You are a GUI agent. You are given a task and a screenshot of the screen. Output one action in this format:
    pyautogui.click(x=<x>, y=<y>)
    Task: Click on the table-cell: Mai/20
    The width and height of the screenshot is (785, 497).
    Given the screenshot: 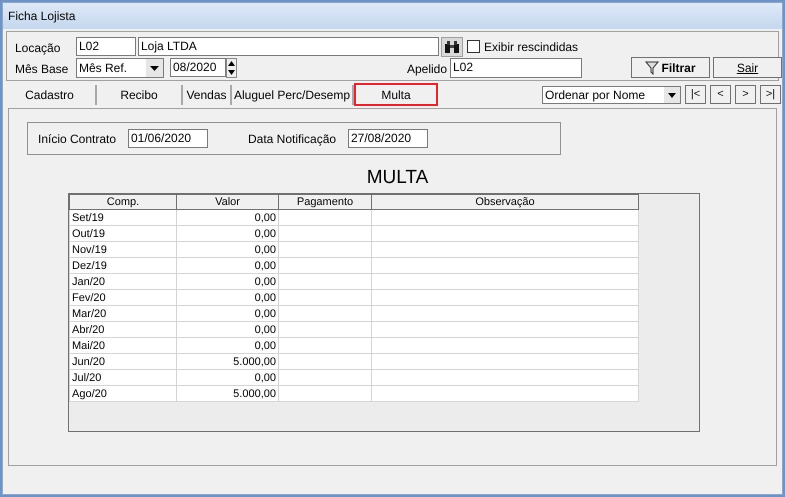 What is the action you would take?
    pyautogui.click(x=123, y=346)
    